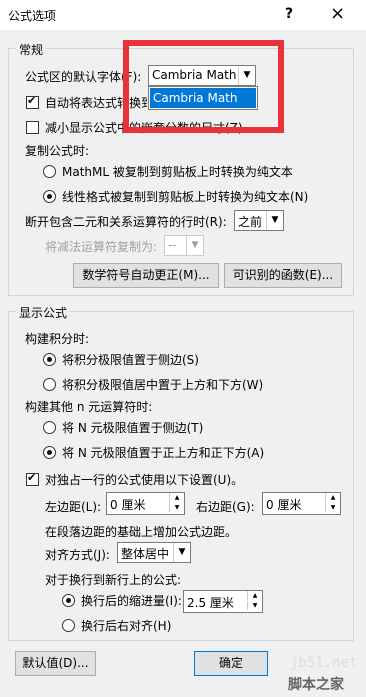  Describe the element at coordinates (49, 171) in the screenshot. I see `copy-mathml-radio` at that location.